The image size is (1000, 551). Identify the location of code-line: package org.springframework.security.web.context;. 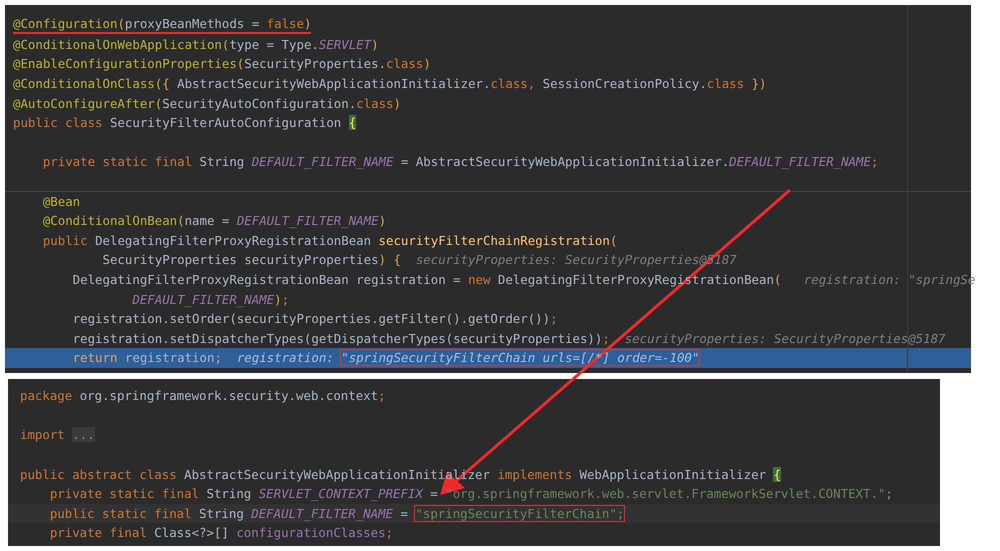
(203, 395).